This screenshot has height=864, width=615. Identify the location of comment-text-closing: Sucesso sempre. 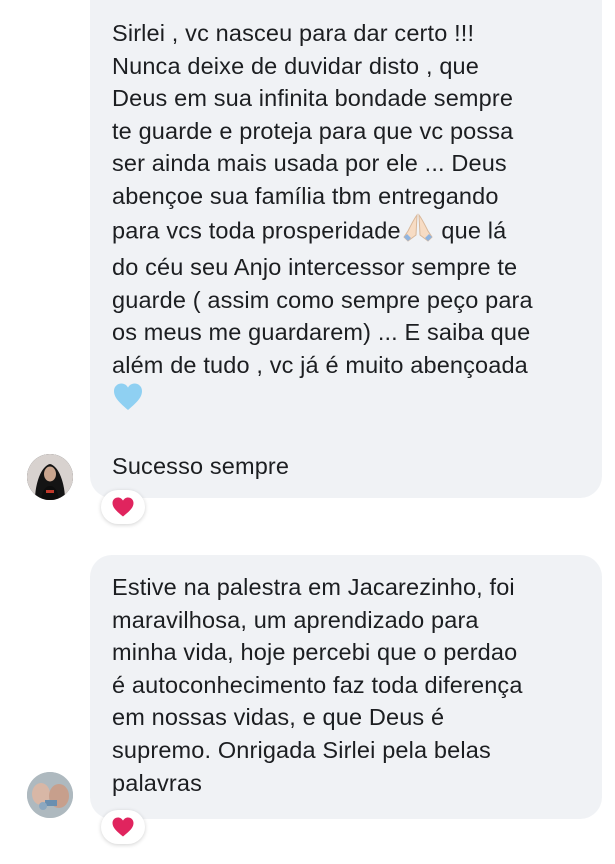
(201, 466).